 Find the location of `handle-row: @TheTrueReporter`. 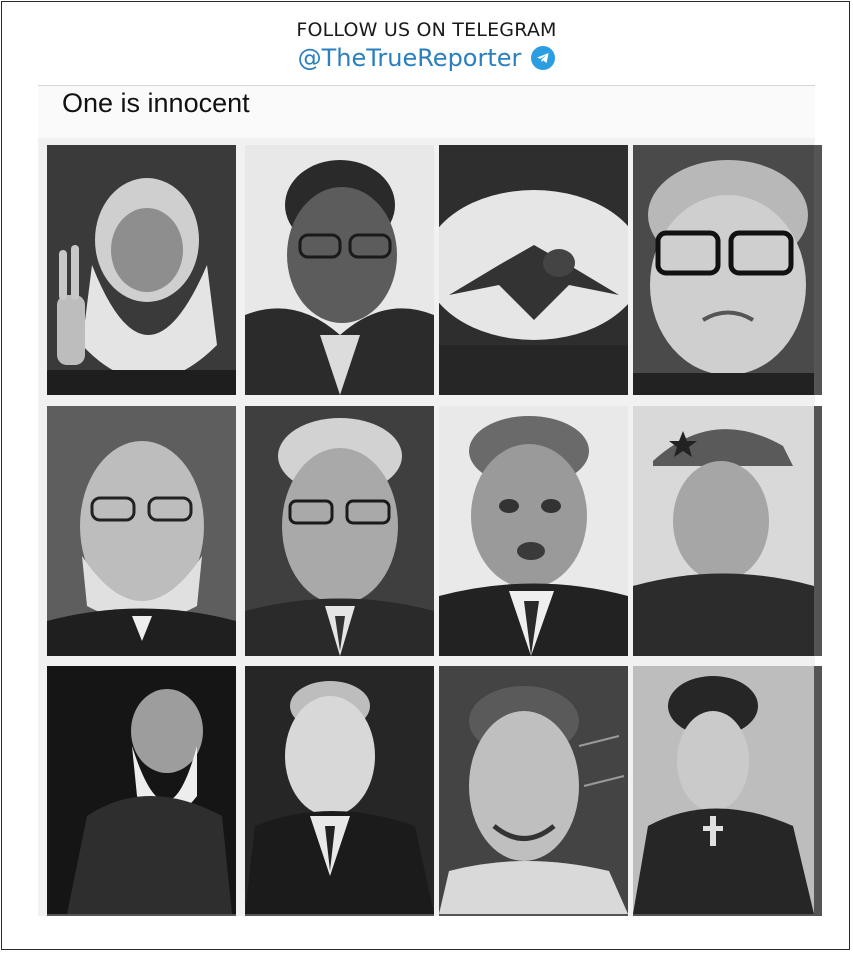

handle-row: @TheTrueReporter is located at coordinates (426, 58).